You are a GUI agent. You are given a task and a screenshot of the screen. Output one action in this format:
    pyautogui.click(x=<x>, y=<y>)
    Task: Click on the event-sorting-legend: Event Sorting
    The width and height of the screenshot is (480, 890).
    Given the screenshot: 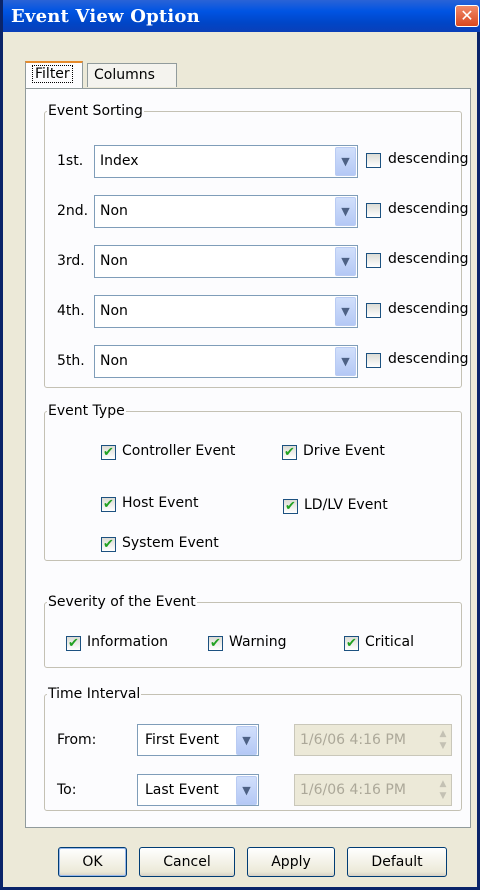 What is the action you would take?
    pyautogui.click(x=95, y=111)
    